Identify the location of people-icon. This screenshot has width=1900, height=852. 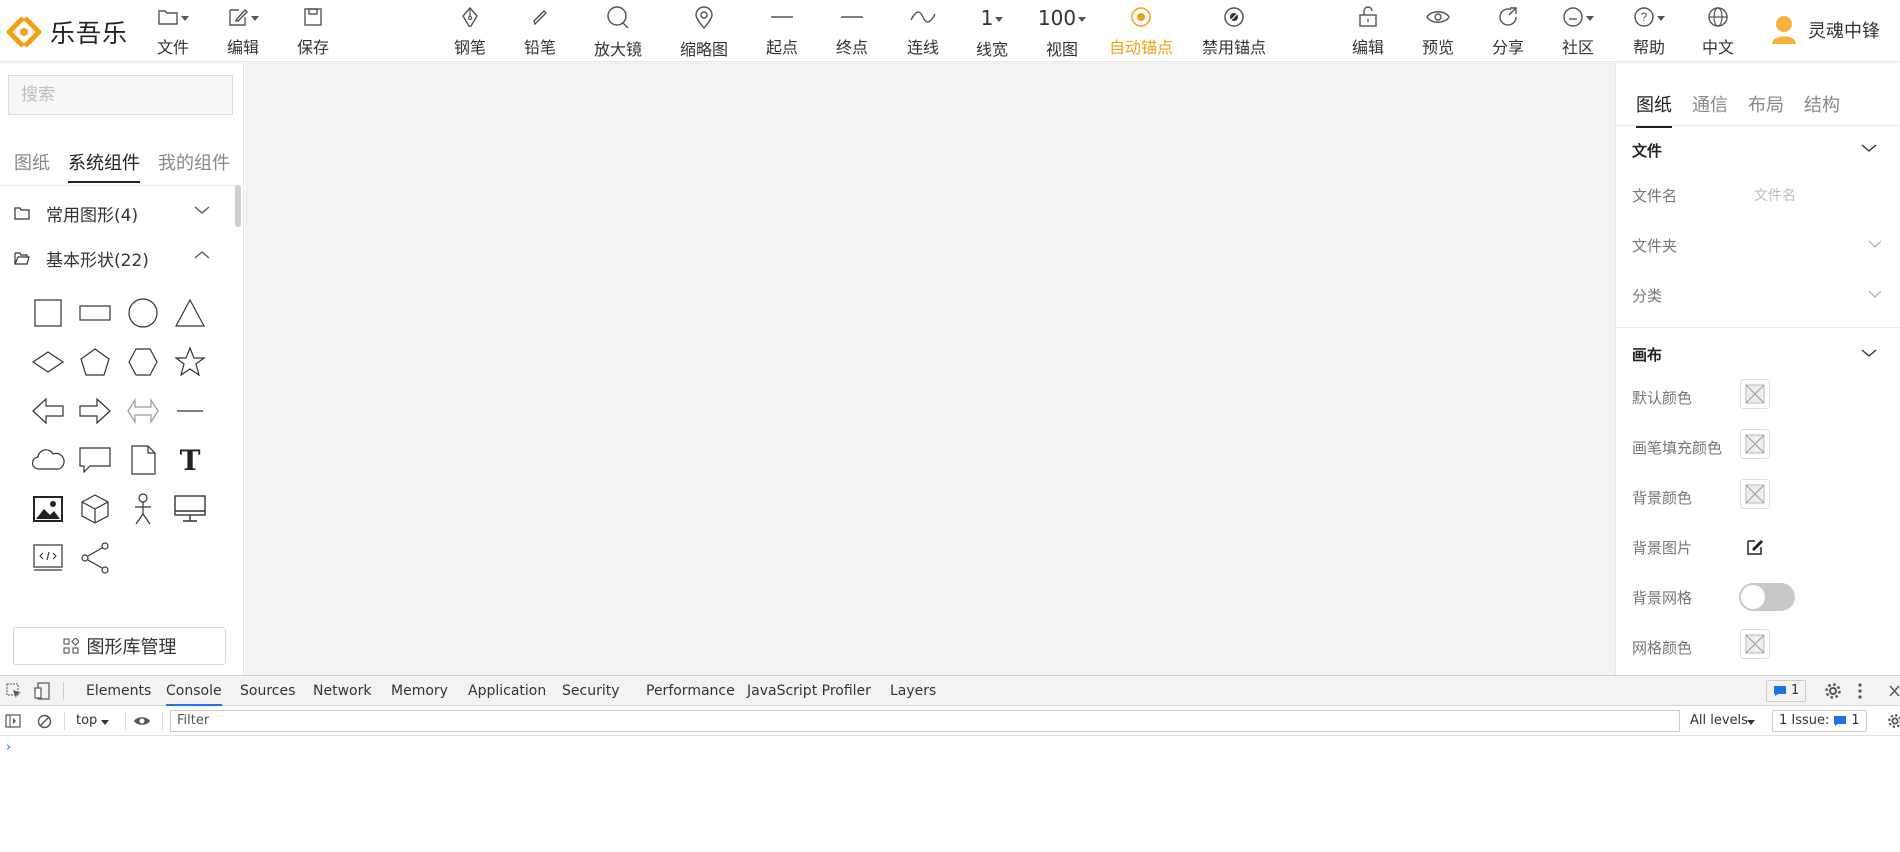
(143, 509).